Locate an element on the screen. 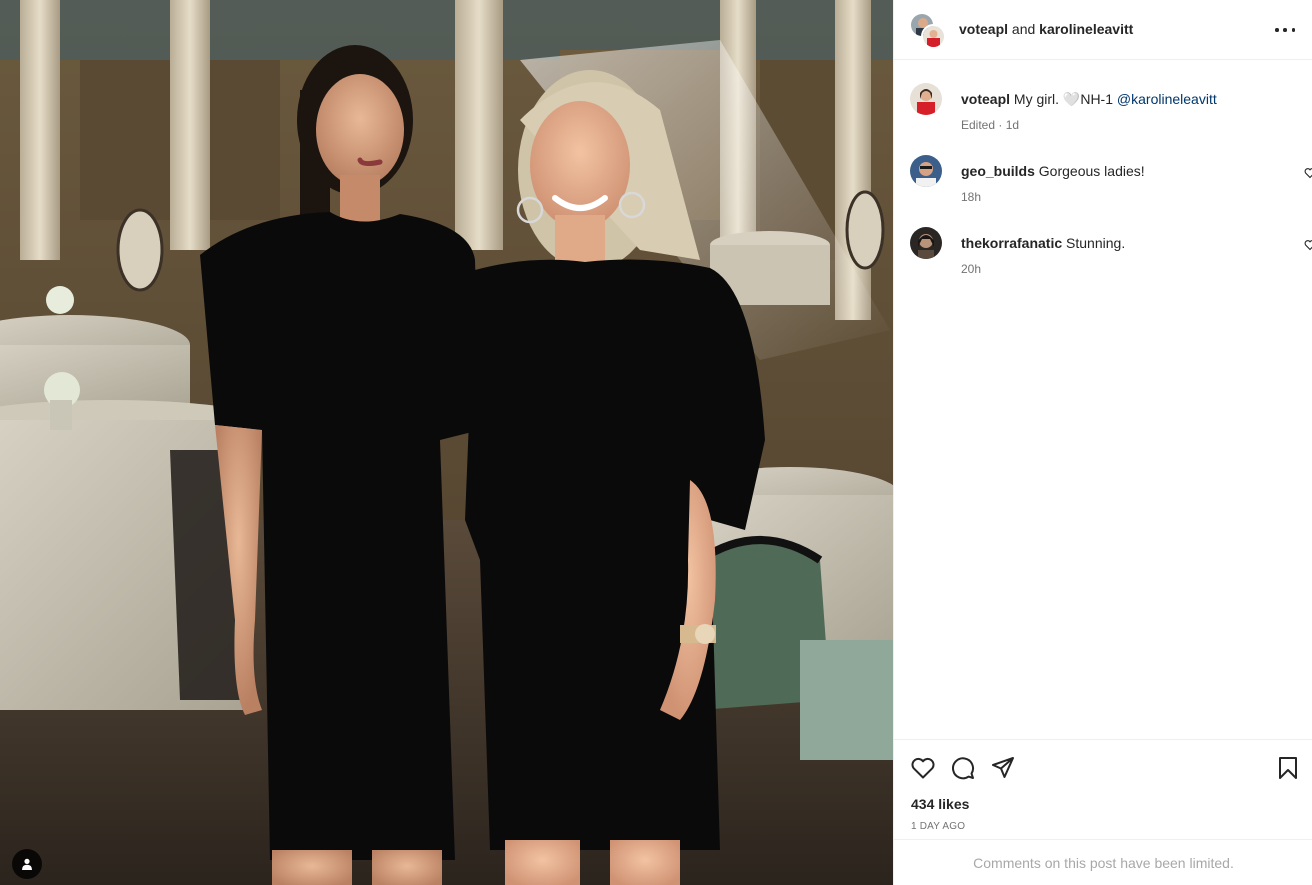 The width and height of the screenshot is (1312, 885). comment-username: geo_builds is located at coordinates (998, 171).